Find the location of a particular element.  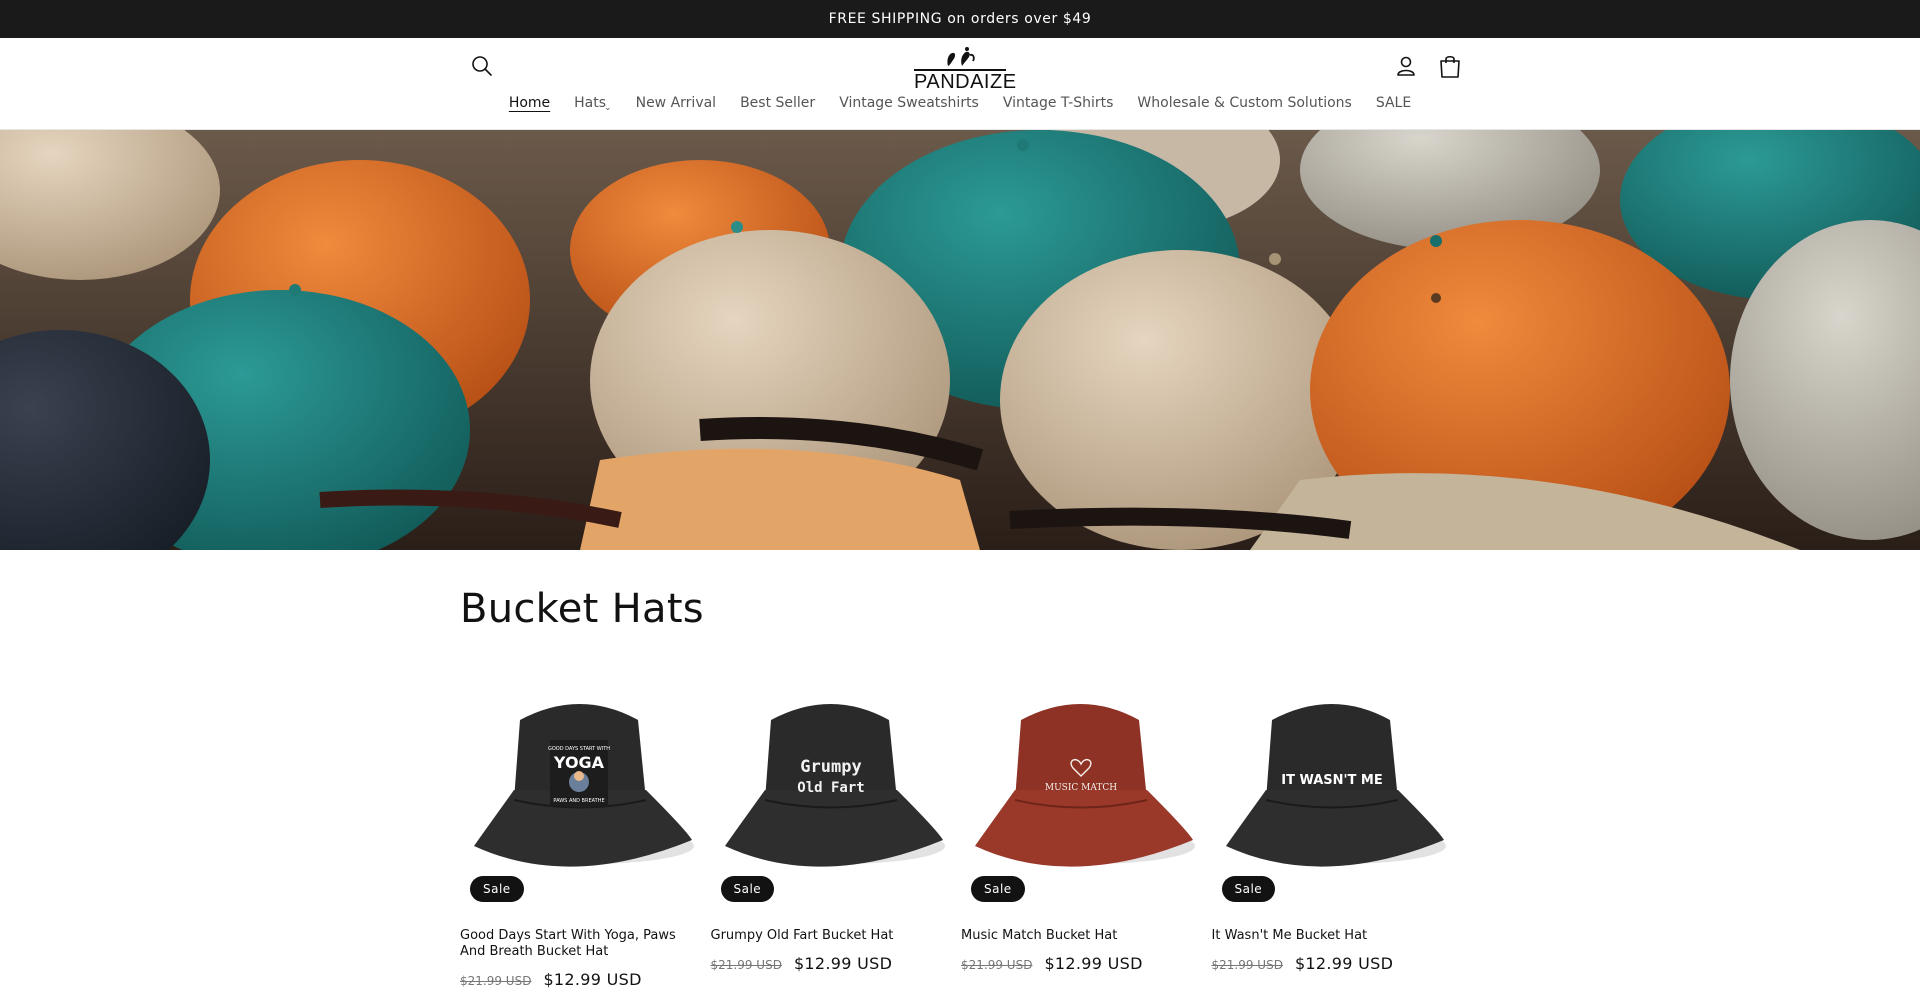

hat-print-text: YOGA is located at coordinates (579, 762).